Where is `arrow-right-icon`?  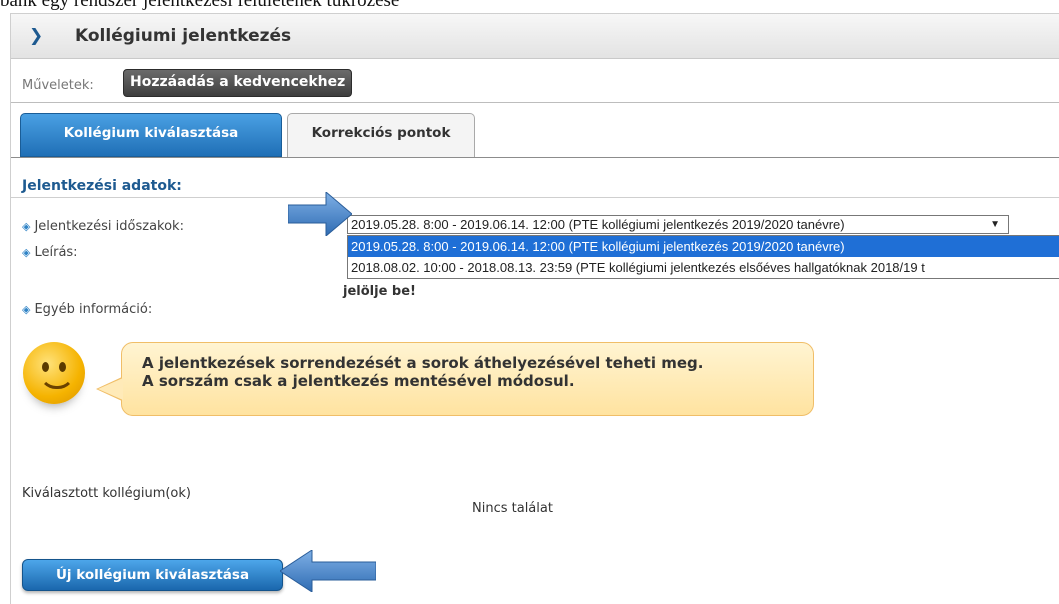
arrow-right-icon is located at coordinates (320, 214).